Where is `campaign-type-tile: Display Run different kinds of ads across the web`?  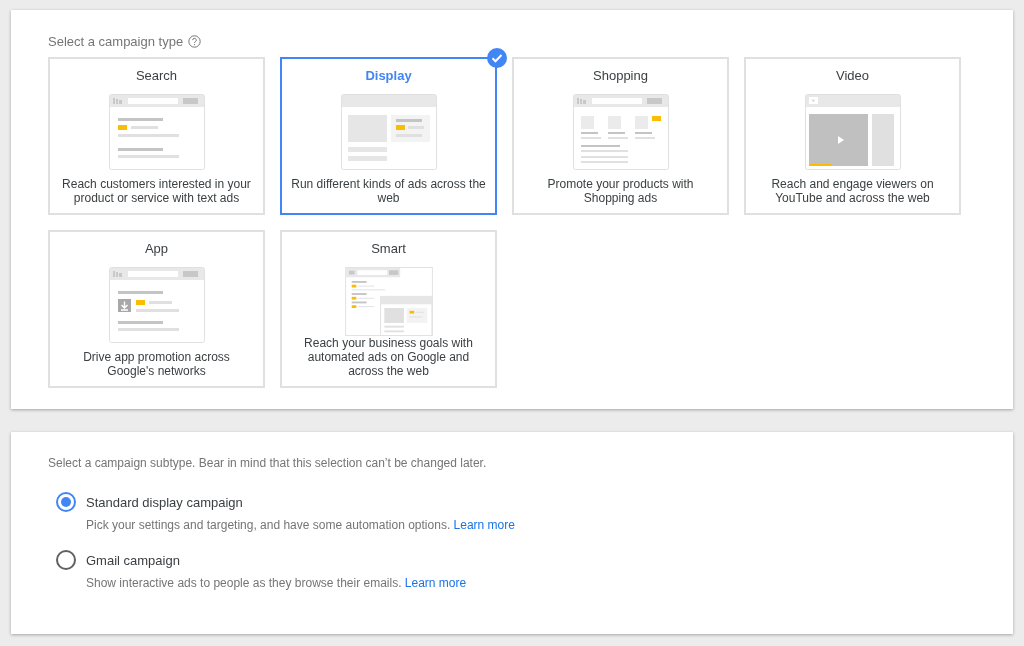
campaign-type-tile: Display Run different kinds of ads across the web is located at coordinates (388, 136).